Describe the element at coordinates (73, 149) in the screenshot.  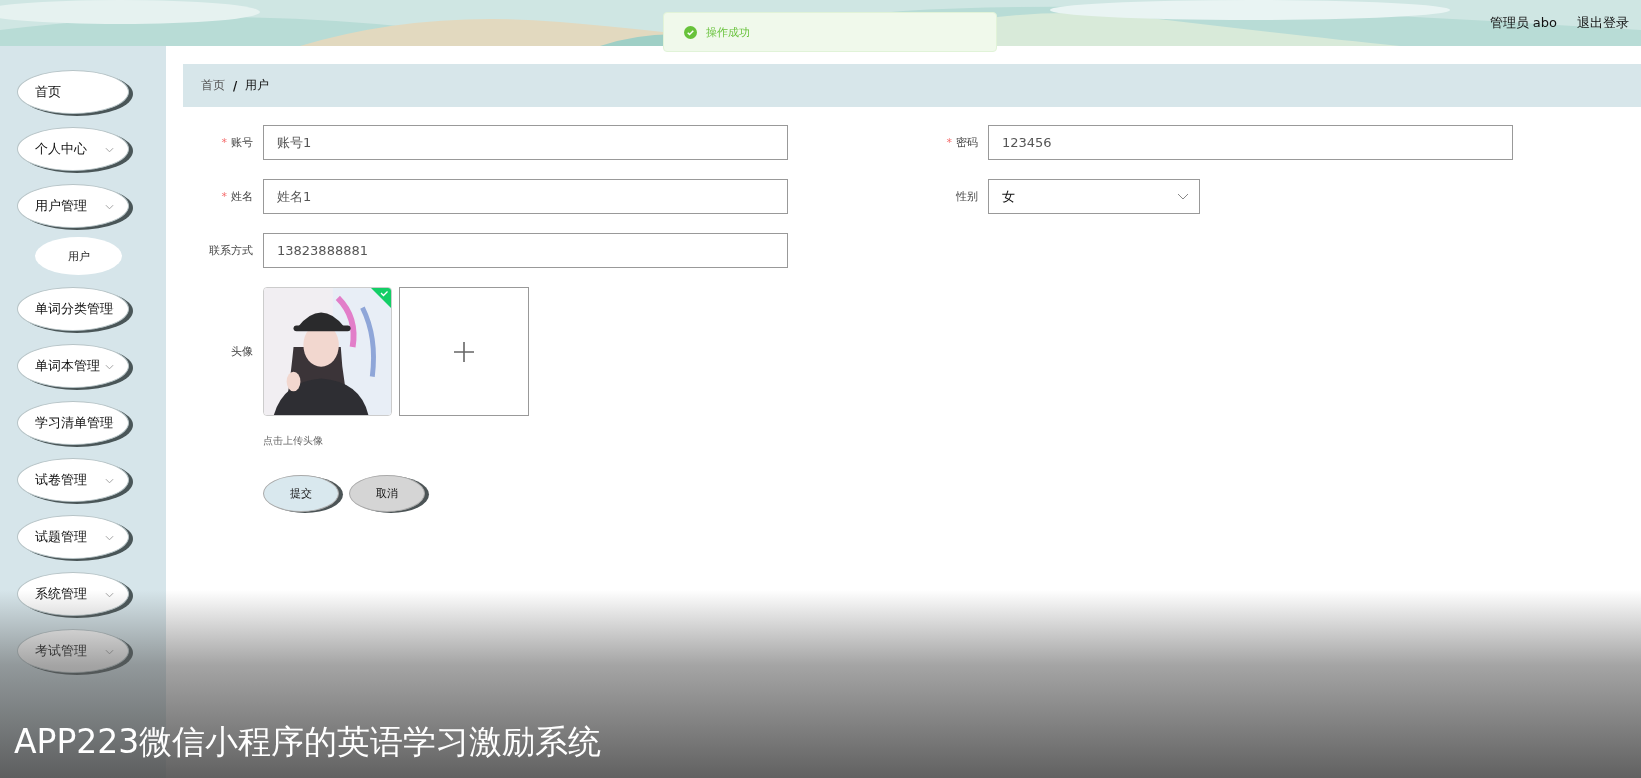
I see `menu-item: 个人中心` at that location.